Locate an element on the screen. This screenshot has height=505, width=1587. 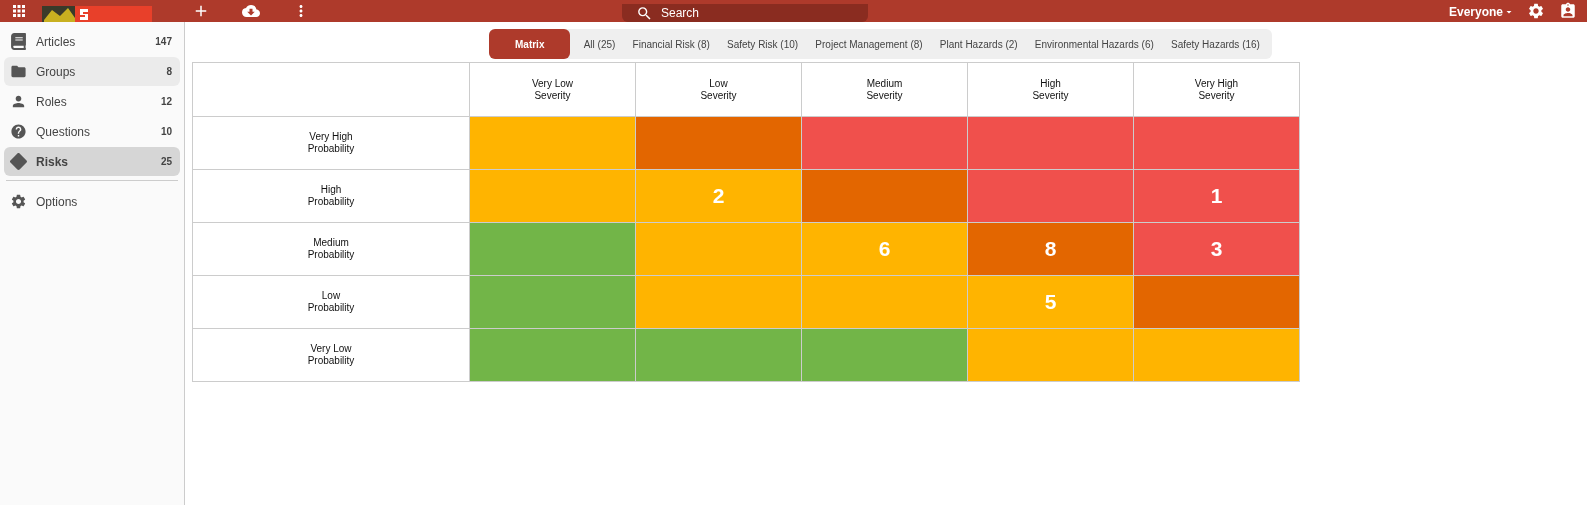
notebook-icon is located at coordinates (18, 41).